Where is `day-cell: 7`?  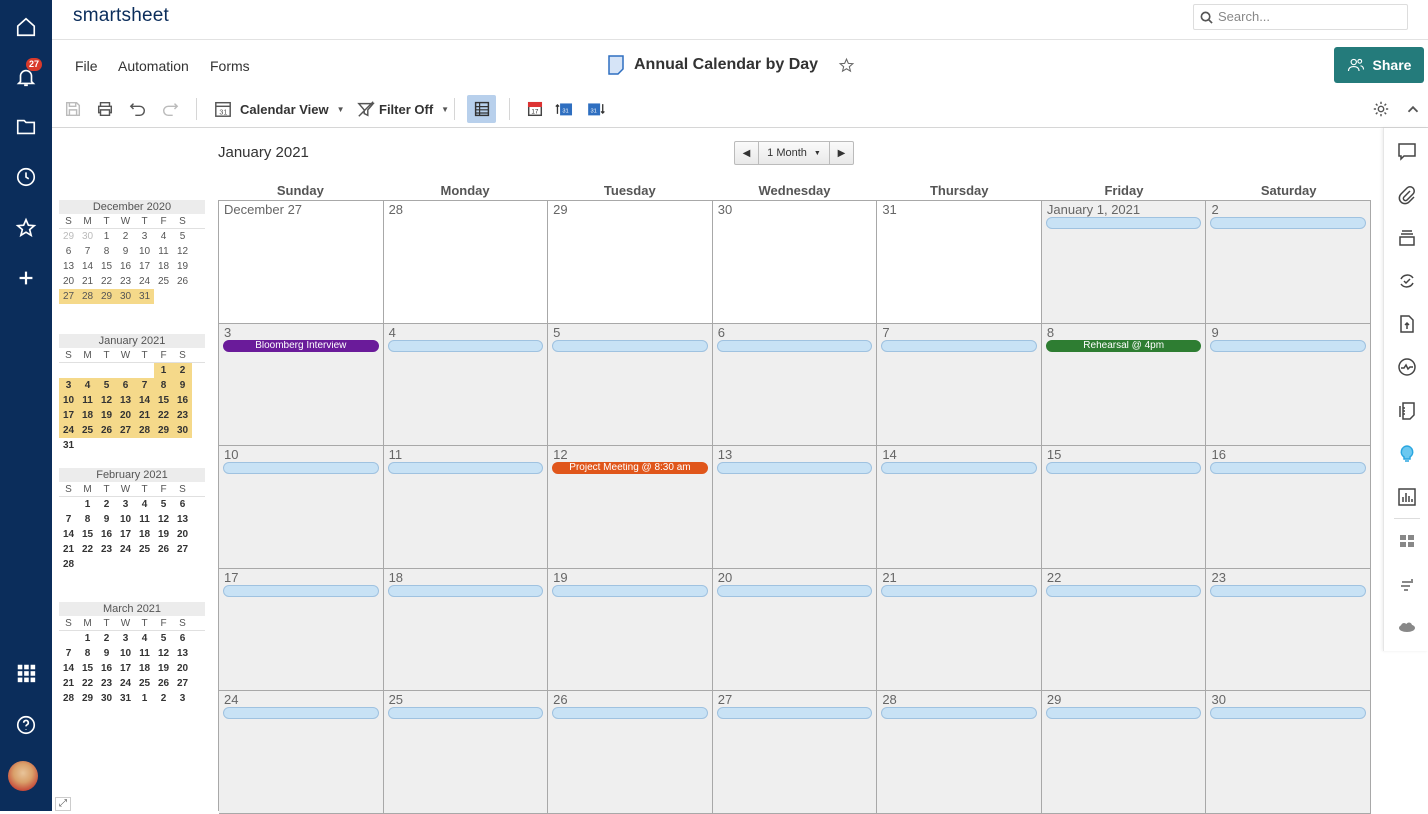
day-cell: 7 is located at coordinates (959, 384).